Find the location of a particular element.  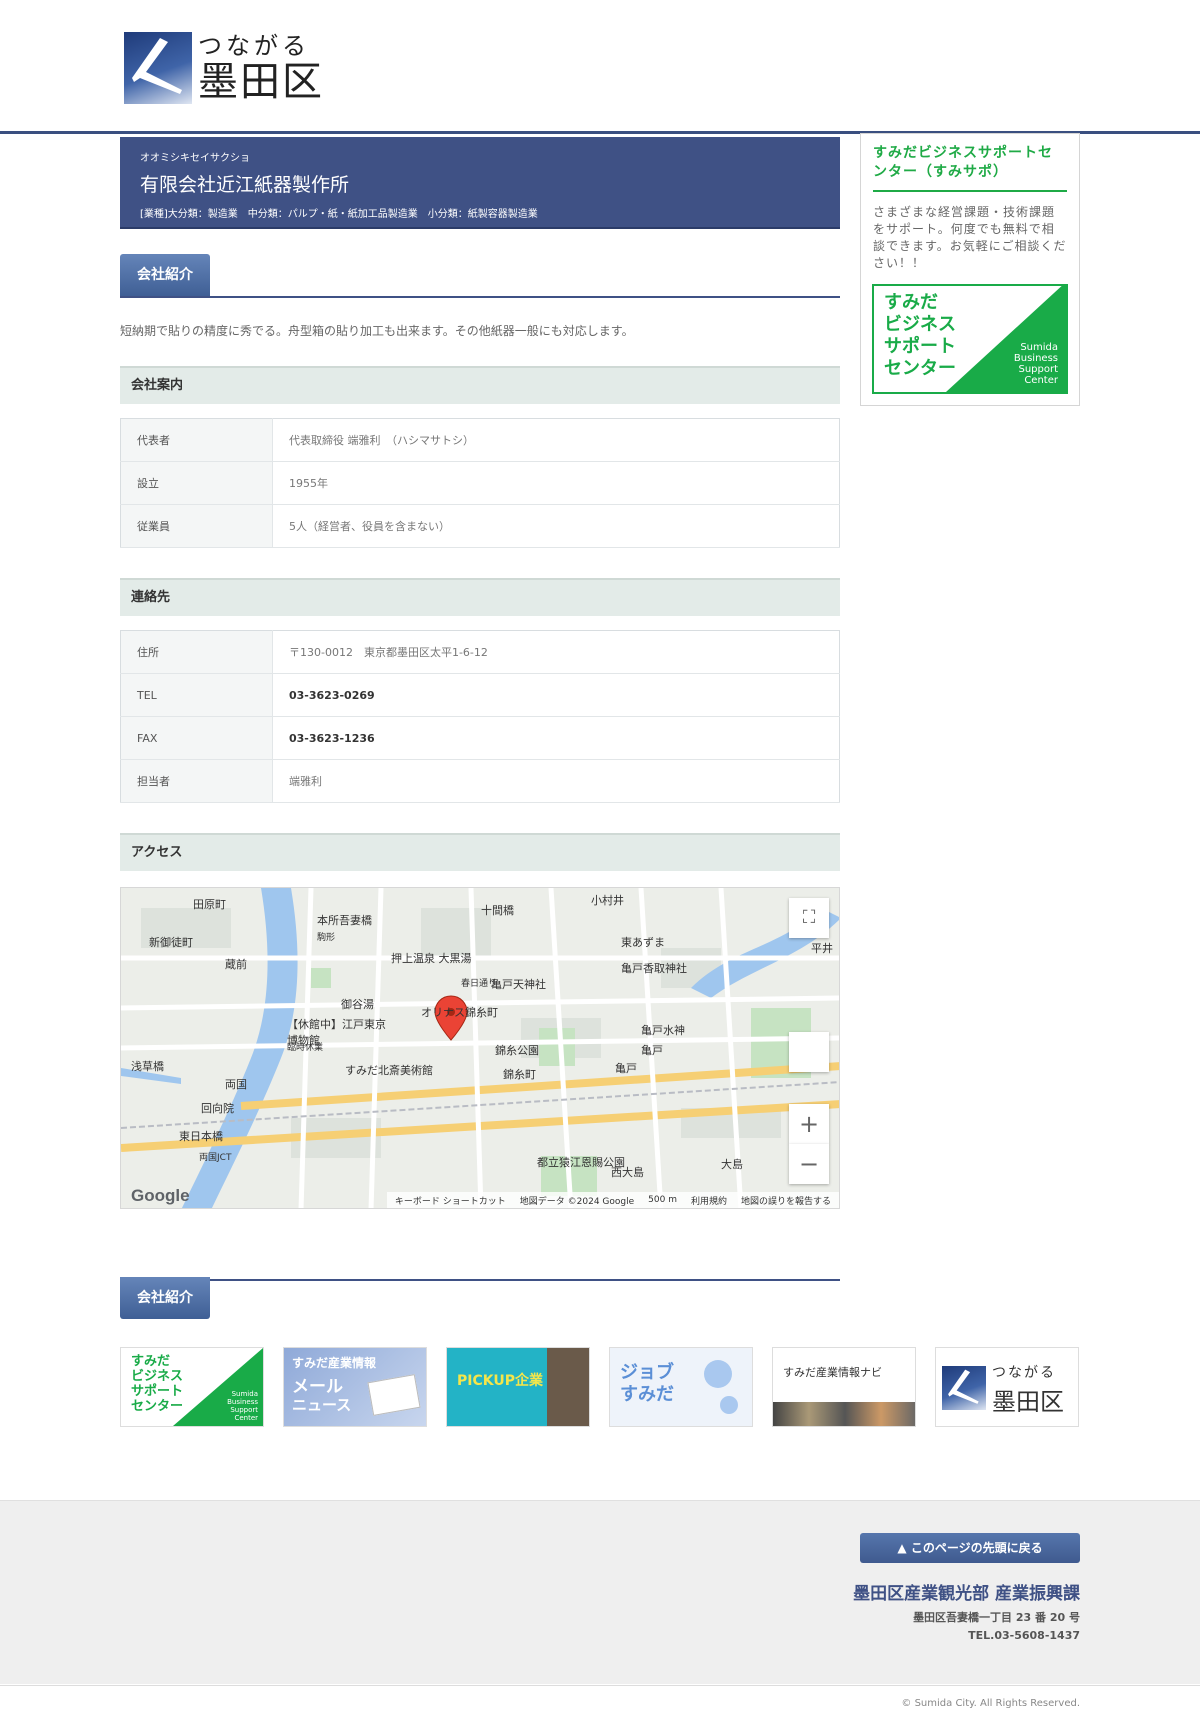

map-label: 押上温泉 大黒湯 is located at coordinates (431, 958).